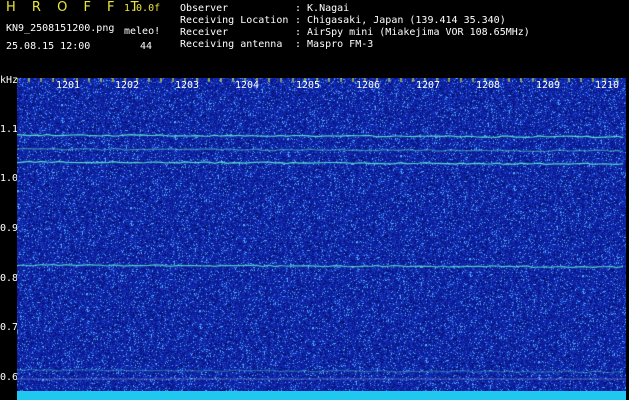 The height and width of the screenshot is (400, 629). What do you see at coordinates (204, 32) in the screenshot?
I see `info-receiver-key: Receiver` at bounding box center [204, 32].